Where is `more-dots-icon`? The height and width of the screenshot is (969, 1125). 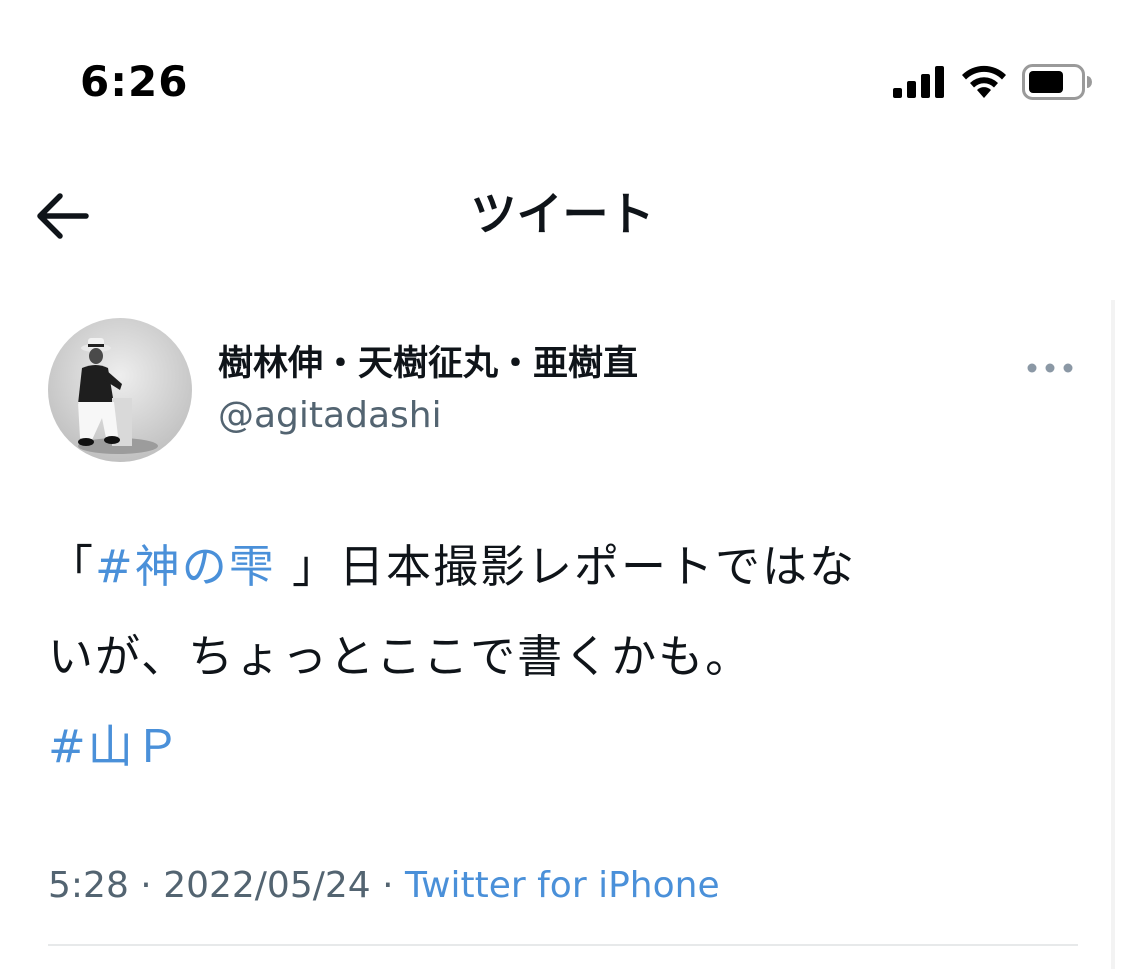 more-dots-icon is located at coordinates (1050, 368).